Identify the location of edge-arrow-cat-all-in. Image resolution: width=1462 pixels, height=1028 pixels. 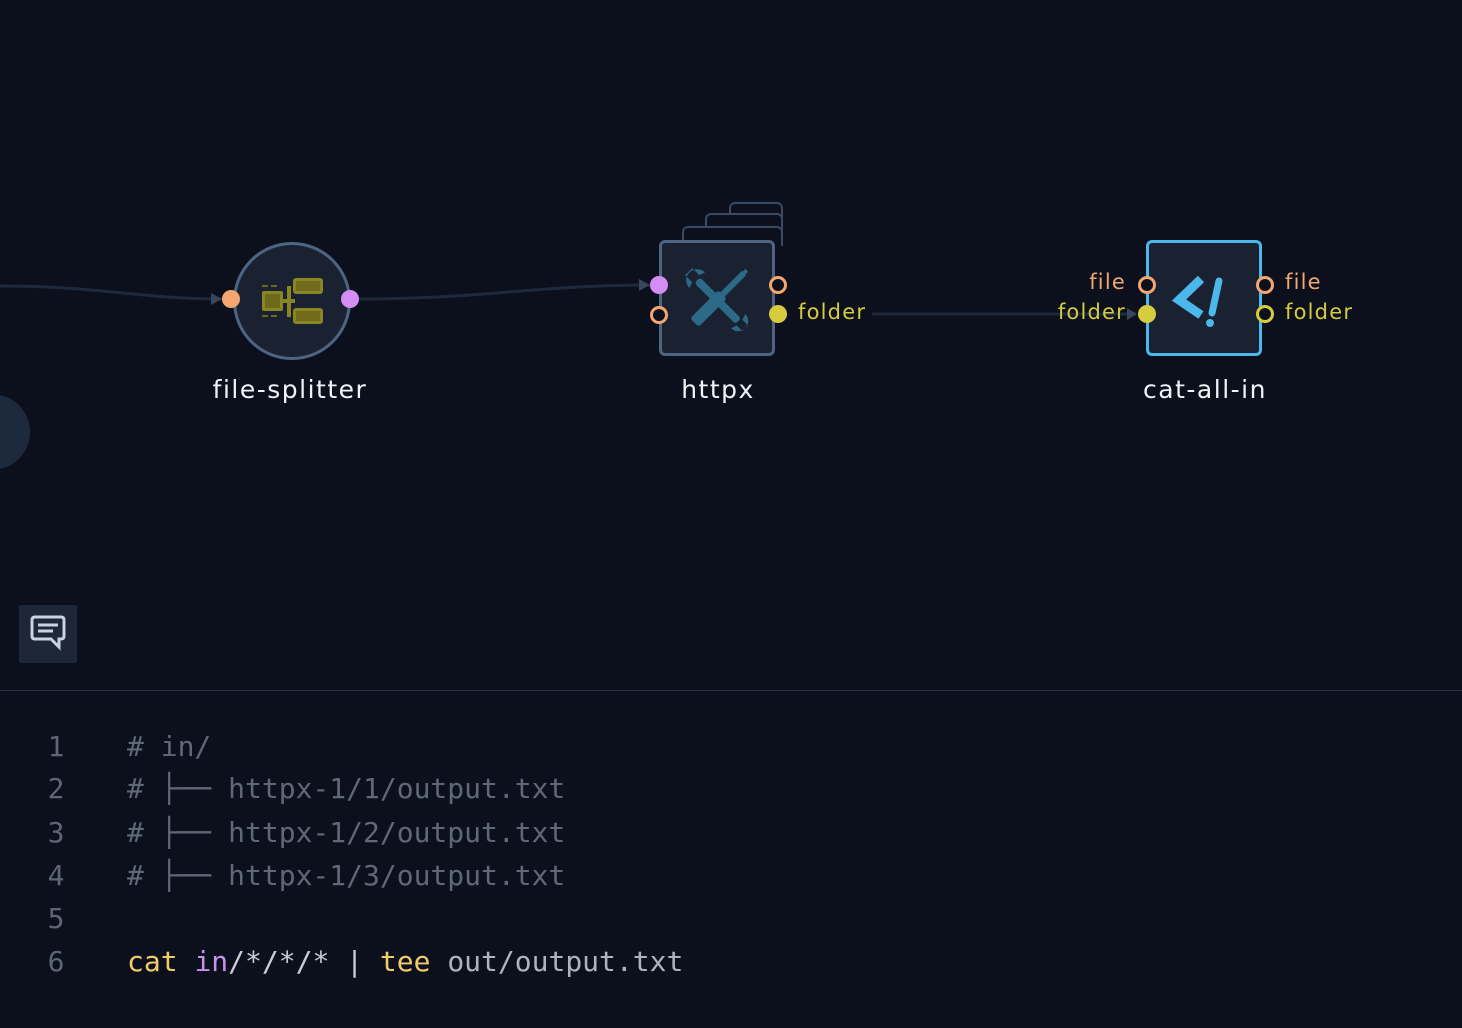
(1132, 314).